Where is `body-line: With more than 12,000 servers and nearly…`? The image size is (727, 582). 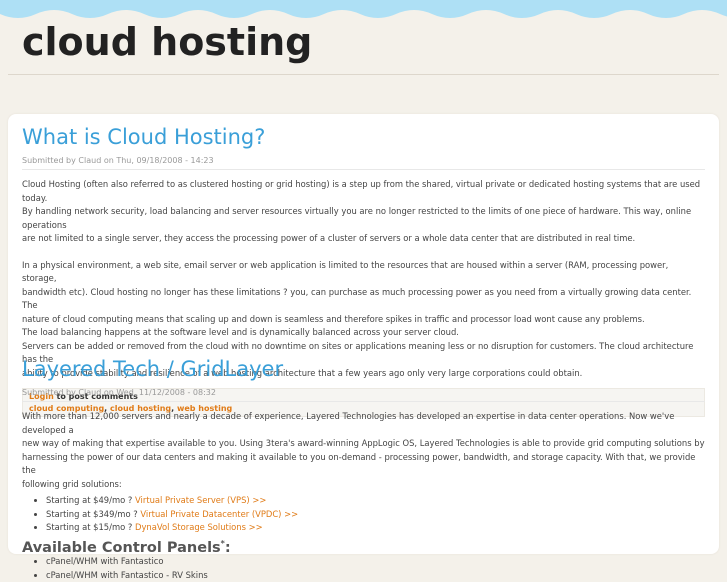
body-line: With more than 12,000 servers and nearly… is located at coordinates (348, 423).